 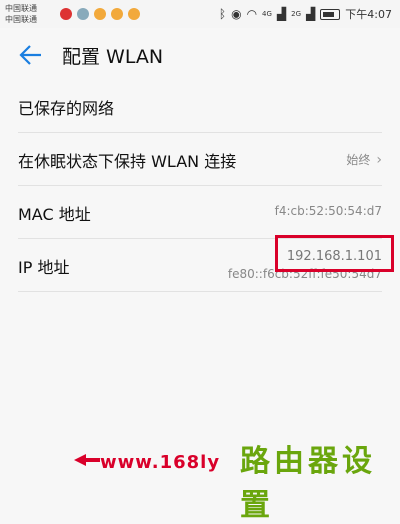 What do you see at coordinates (330, 14) in the screenshot?
I see `battery-icon` at bounding box center [330, 14].